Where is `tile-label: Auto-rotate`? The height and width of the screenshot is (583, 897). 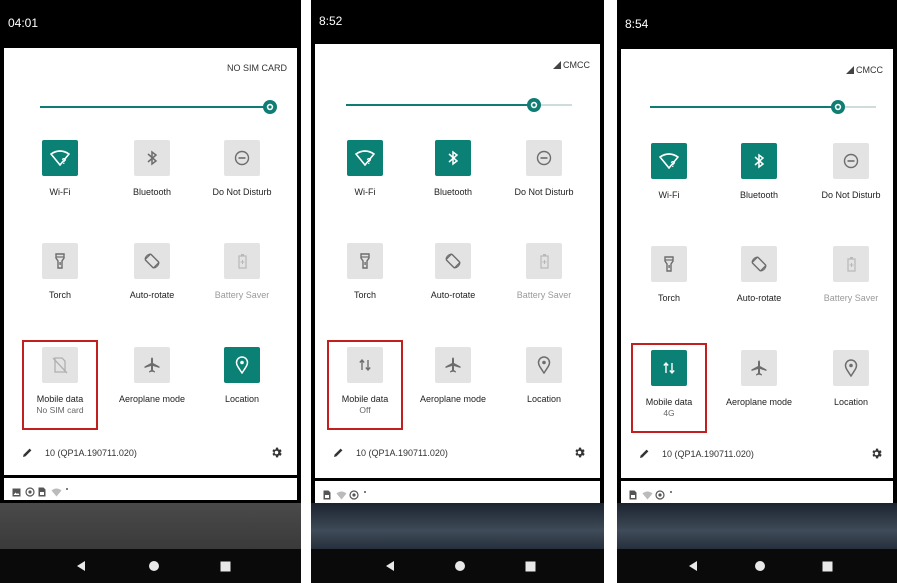 tile-label: Auto-rotate is located at coordinates (759, 298).